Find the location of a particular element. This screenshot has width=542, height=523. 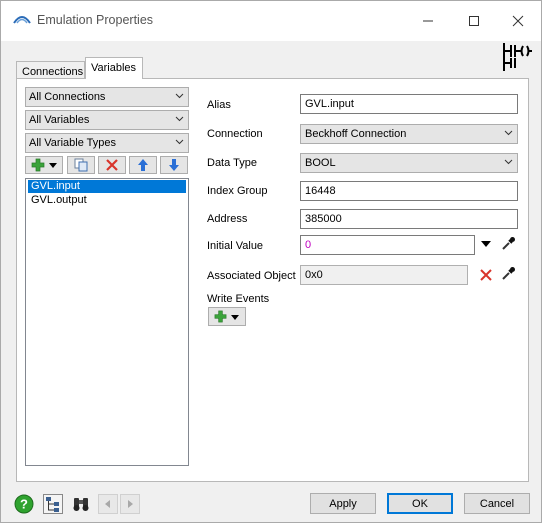

add-variable-button is located at coordinates (44, 165).